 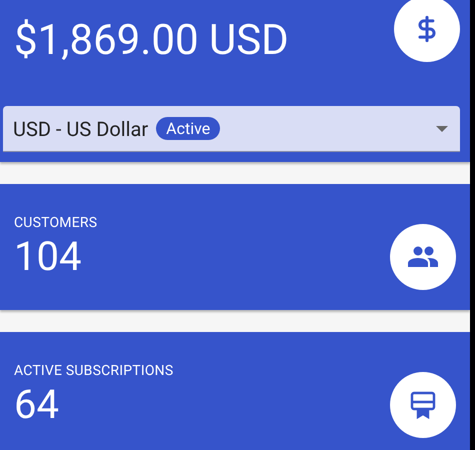 I want to click on stat-label: CUSTOMERS, so click(x=56, y=223).